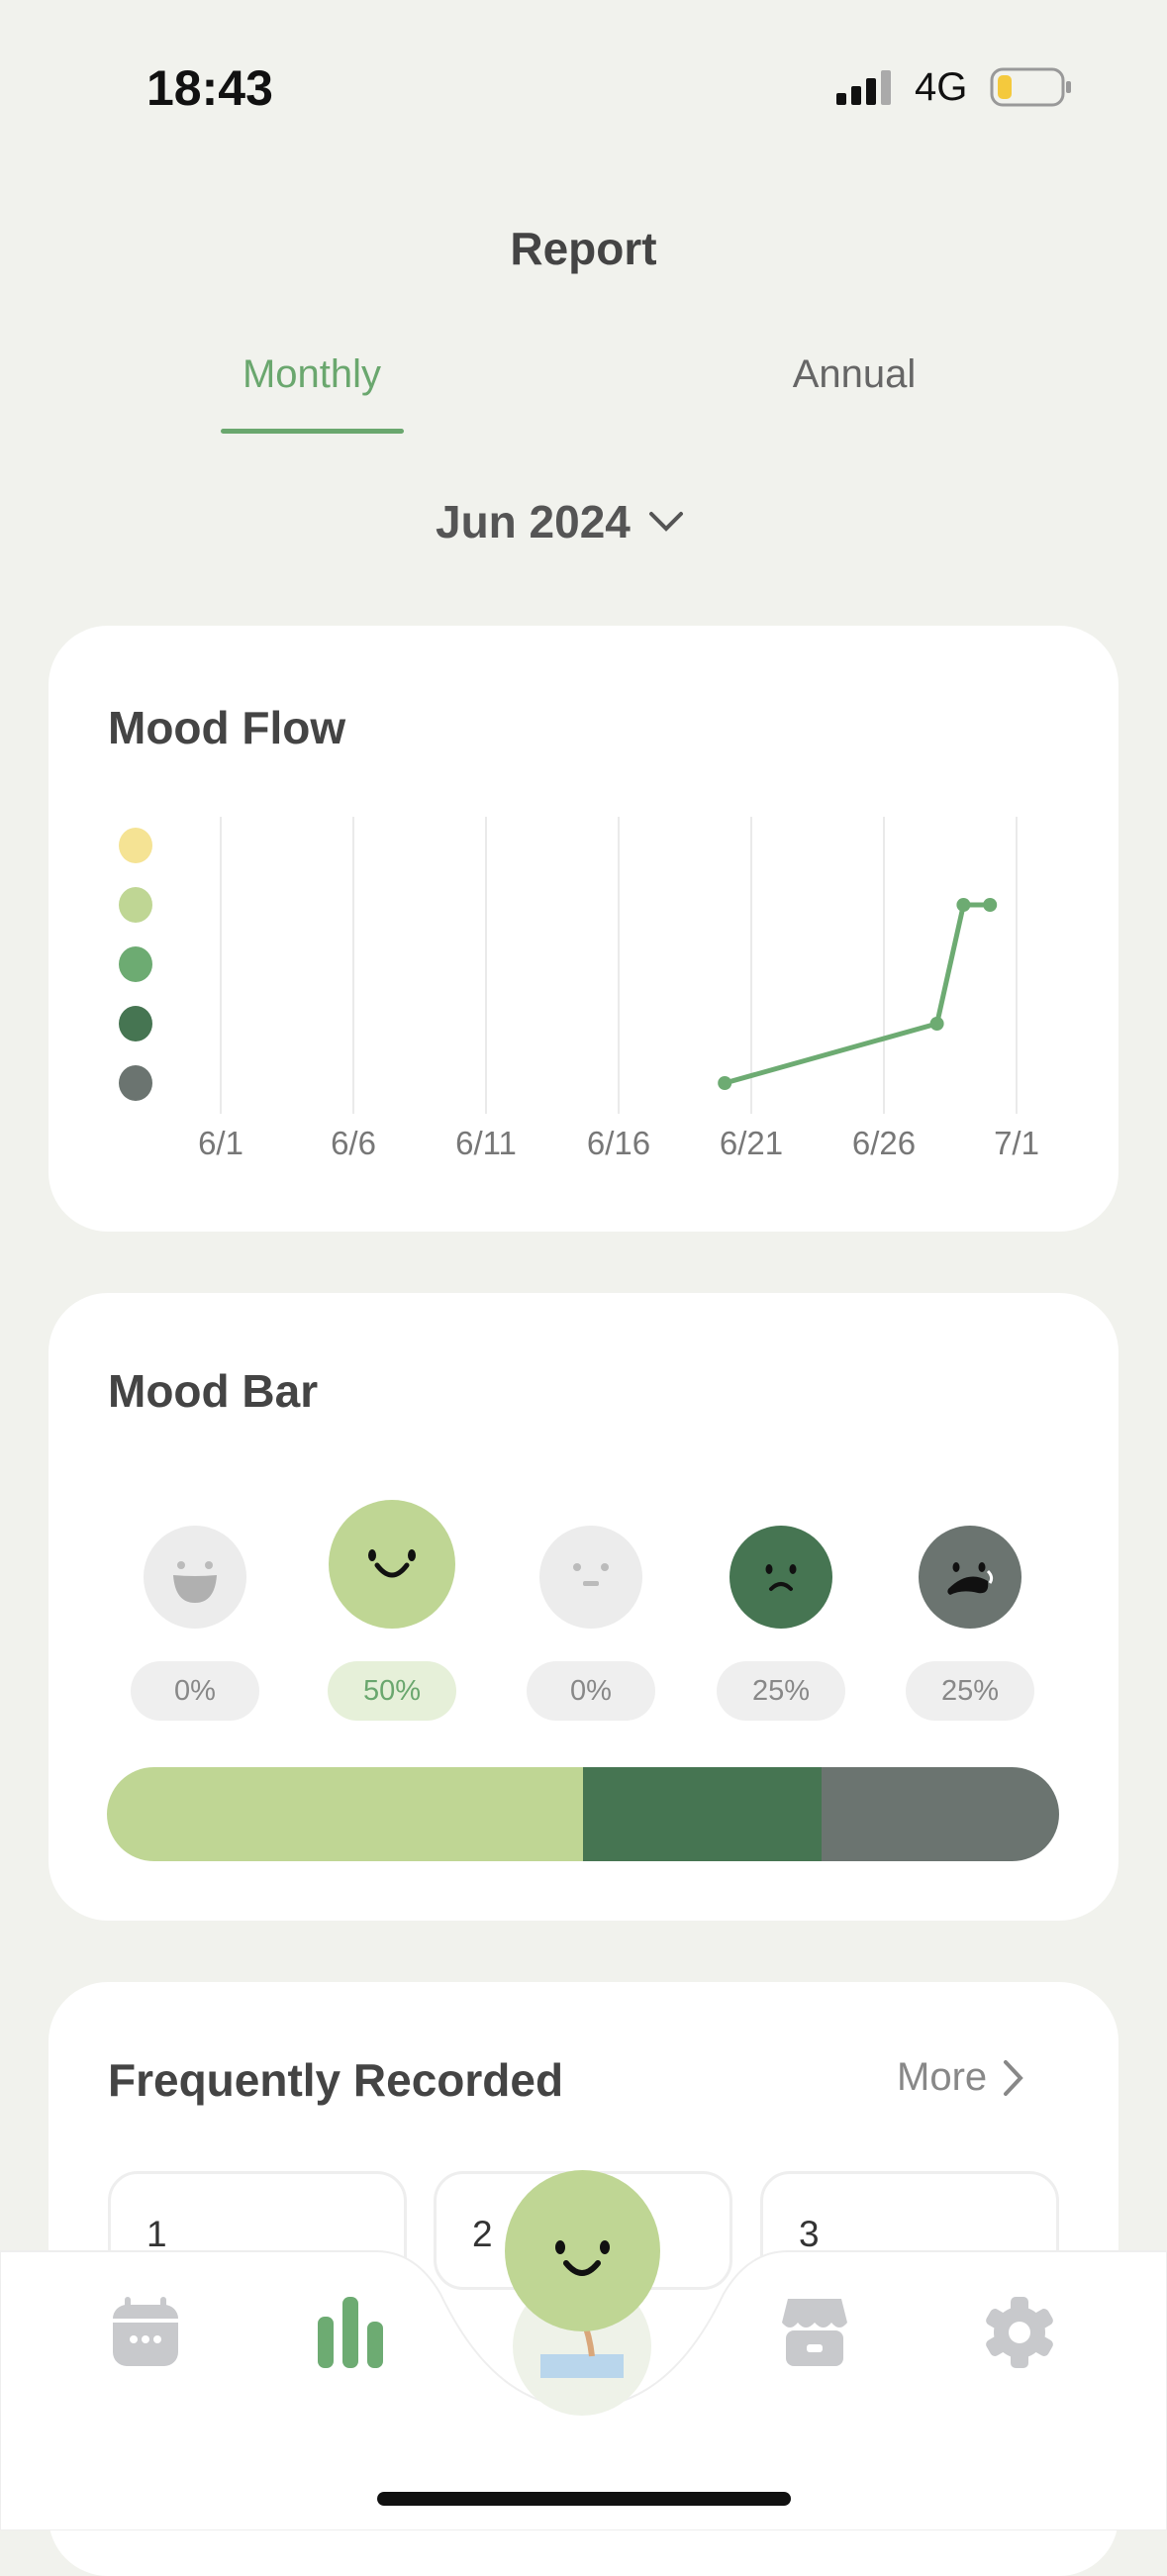  What do you see at coordinates (815, 2332) in the screenshot?
I see `store-icon` at bounding box center [815, 2332].